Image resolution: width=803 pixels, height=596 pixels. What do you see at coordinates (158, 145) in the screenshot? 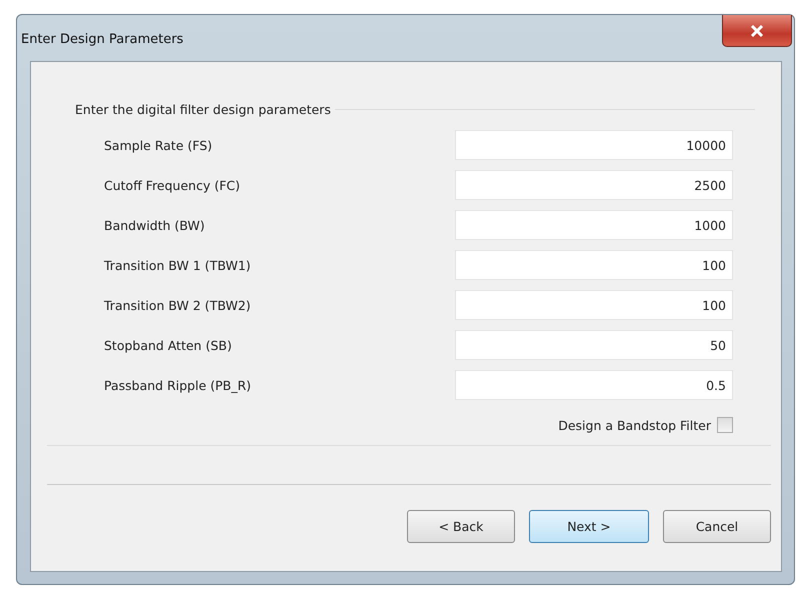
I see `field-label: Sample Rate (FS)` at bounding box center [158, 145].